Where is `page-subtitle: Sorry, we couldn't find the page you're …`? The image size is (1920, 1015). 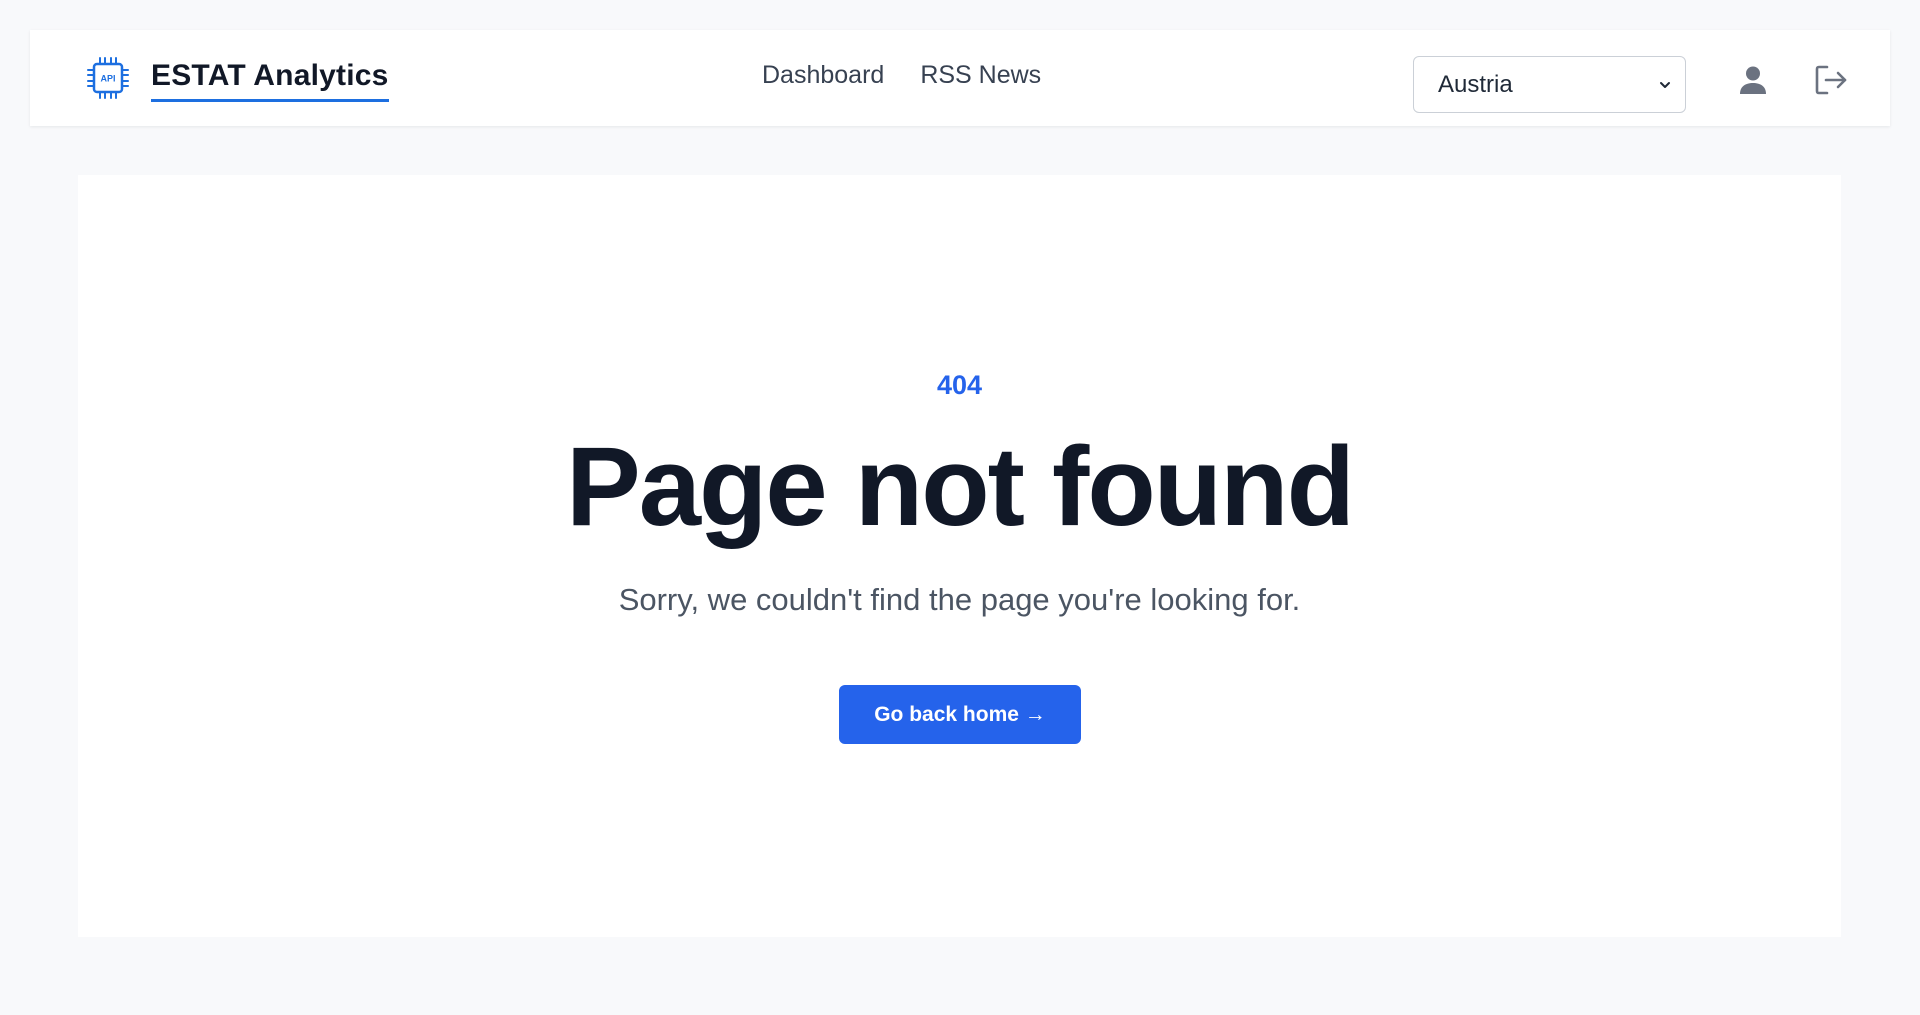
page-subtitle: Sorry, we couldn't find the page you're … is located at coordinates (959, 599).